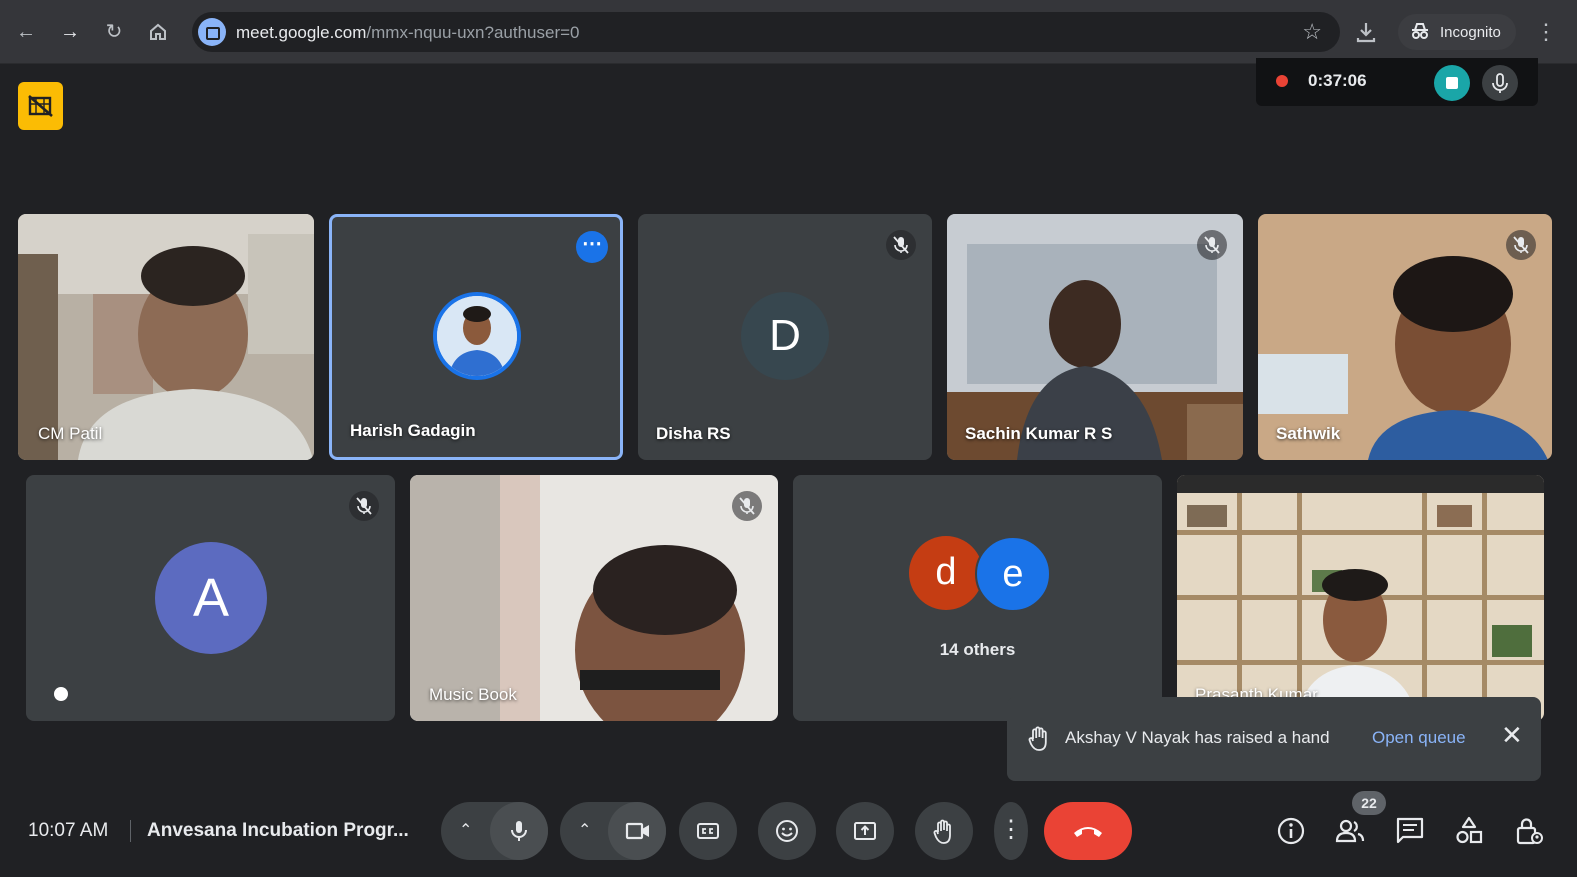 This screenshot has width=1577, height=877. I want to click on incognito-indicator: Incognito, so click(1457, 32).